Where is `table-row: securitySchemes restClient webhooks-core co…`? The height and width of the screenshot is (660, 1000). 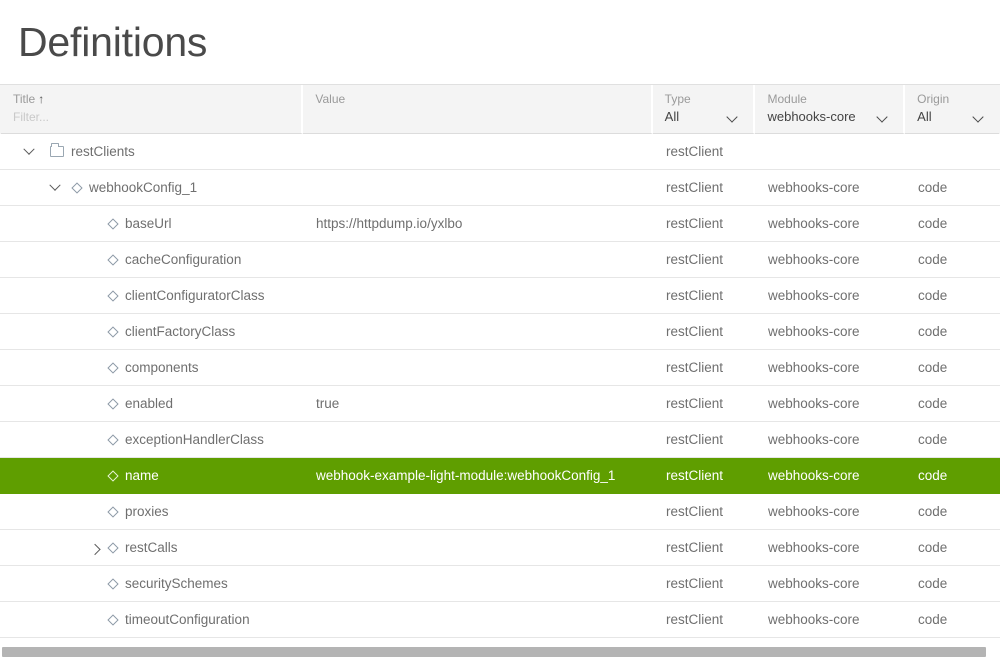
table-row: securitySchemes restClient webhooks-core co… is located at coordinates (500, 584).